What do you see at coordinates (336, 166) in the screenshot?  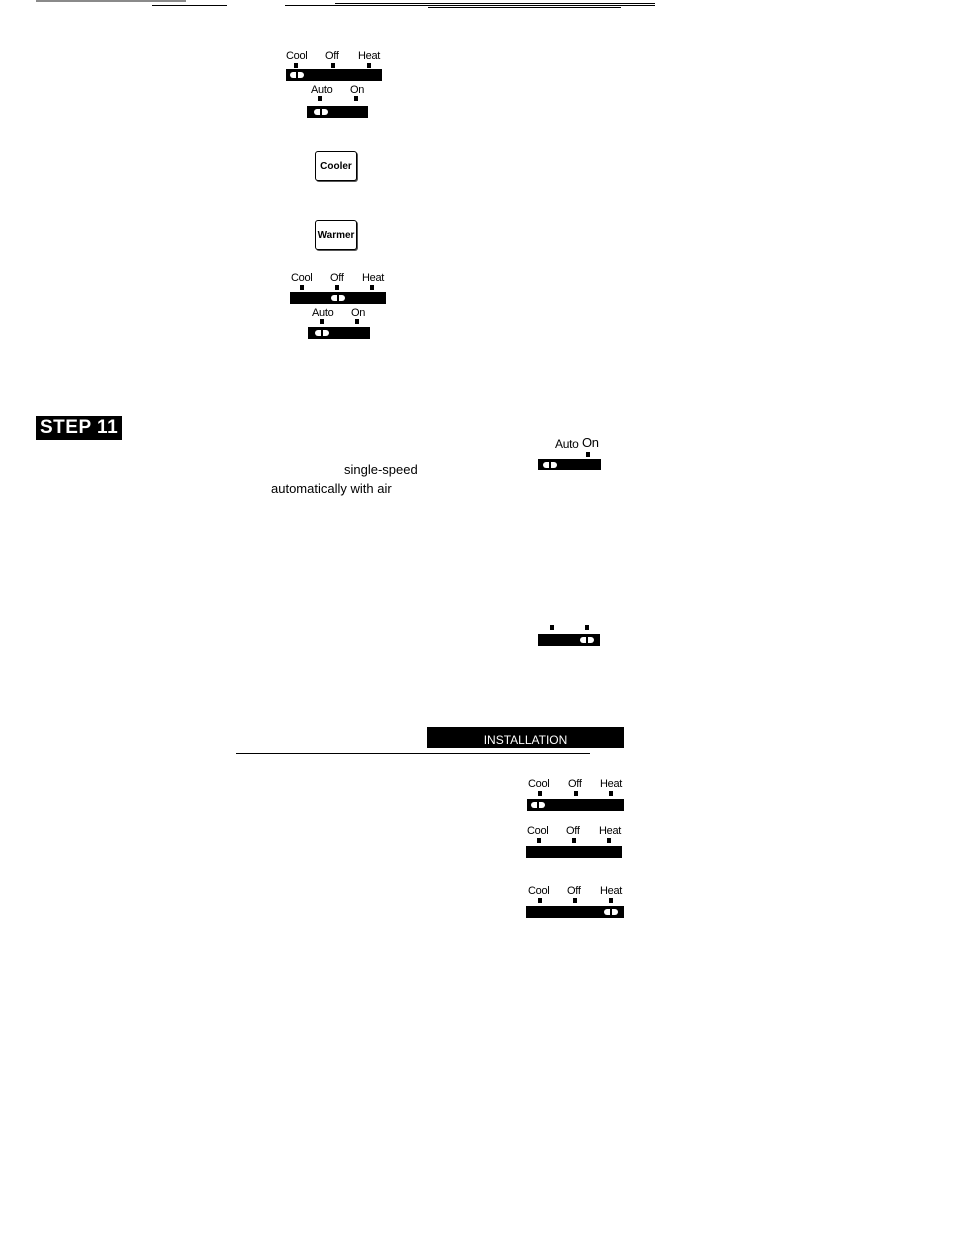 I see `cooler-button: Cooler` at bounding box center [336, 166].